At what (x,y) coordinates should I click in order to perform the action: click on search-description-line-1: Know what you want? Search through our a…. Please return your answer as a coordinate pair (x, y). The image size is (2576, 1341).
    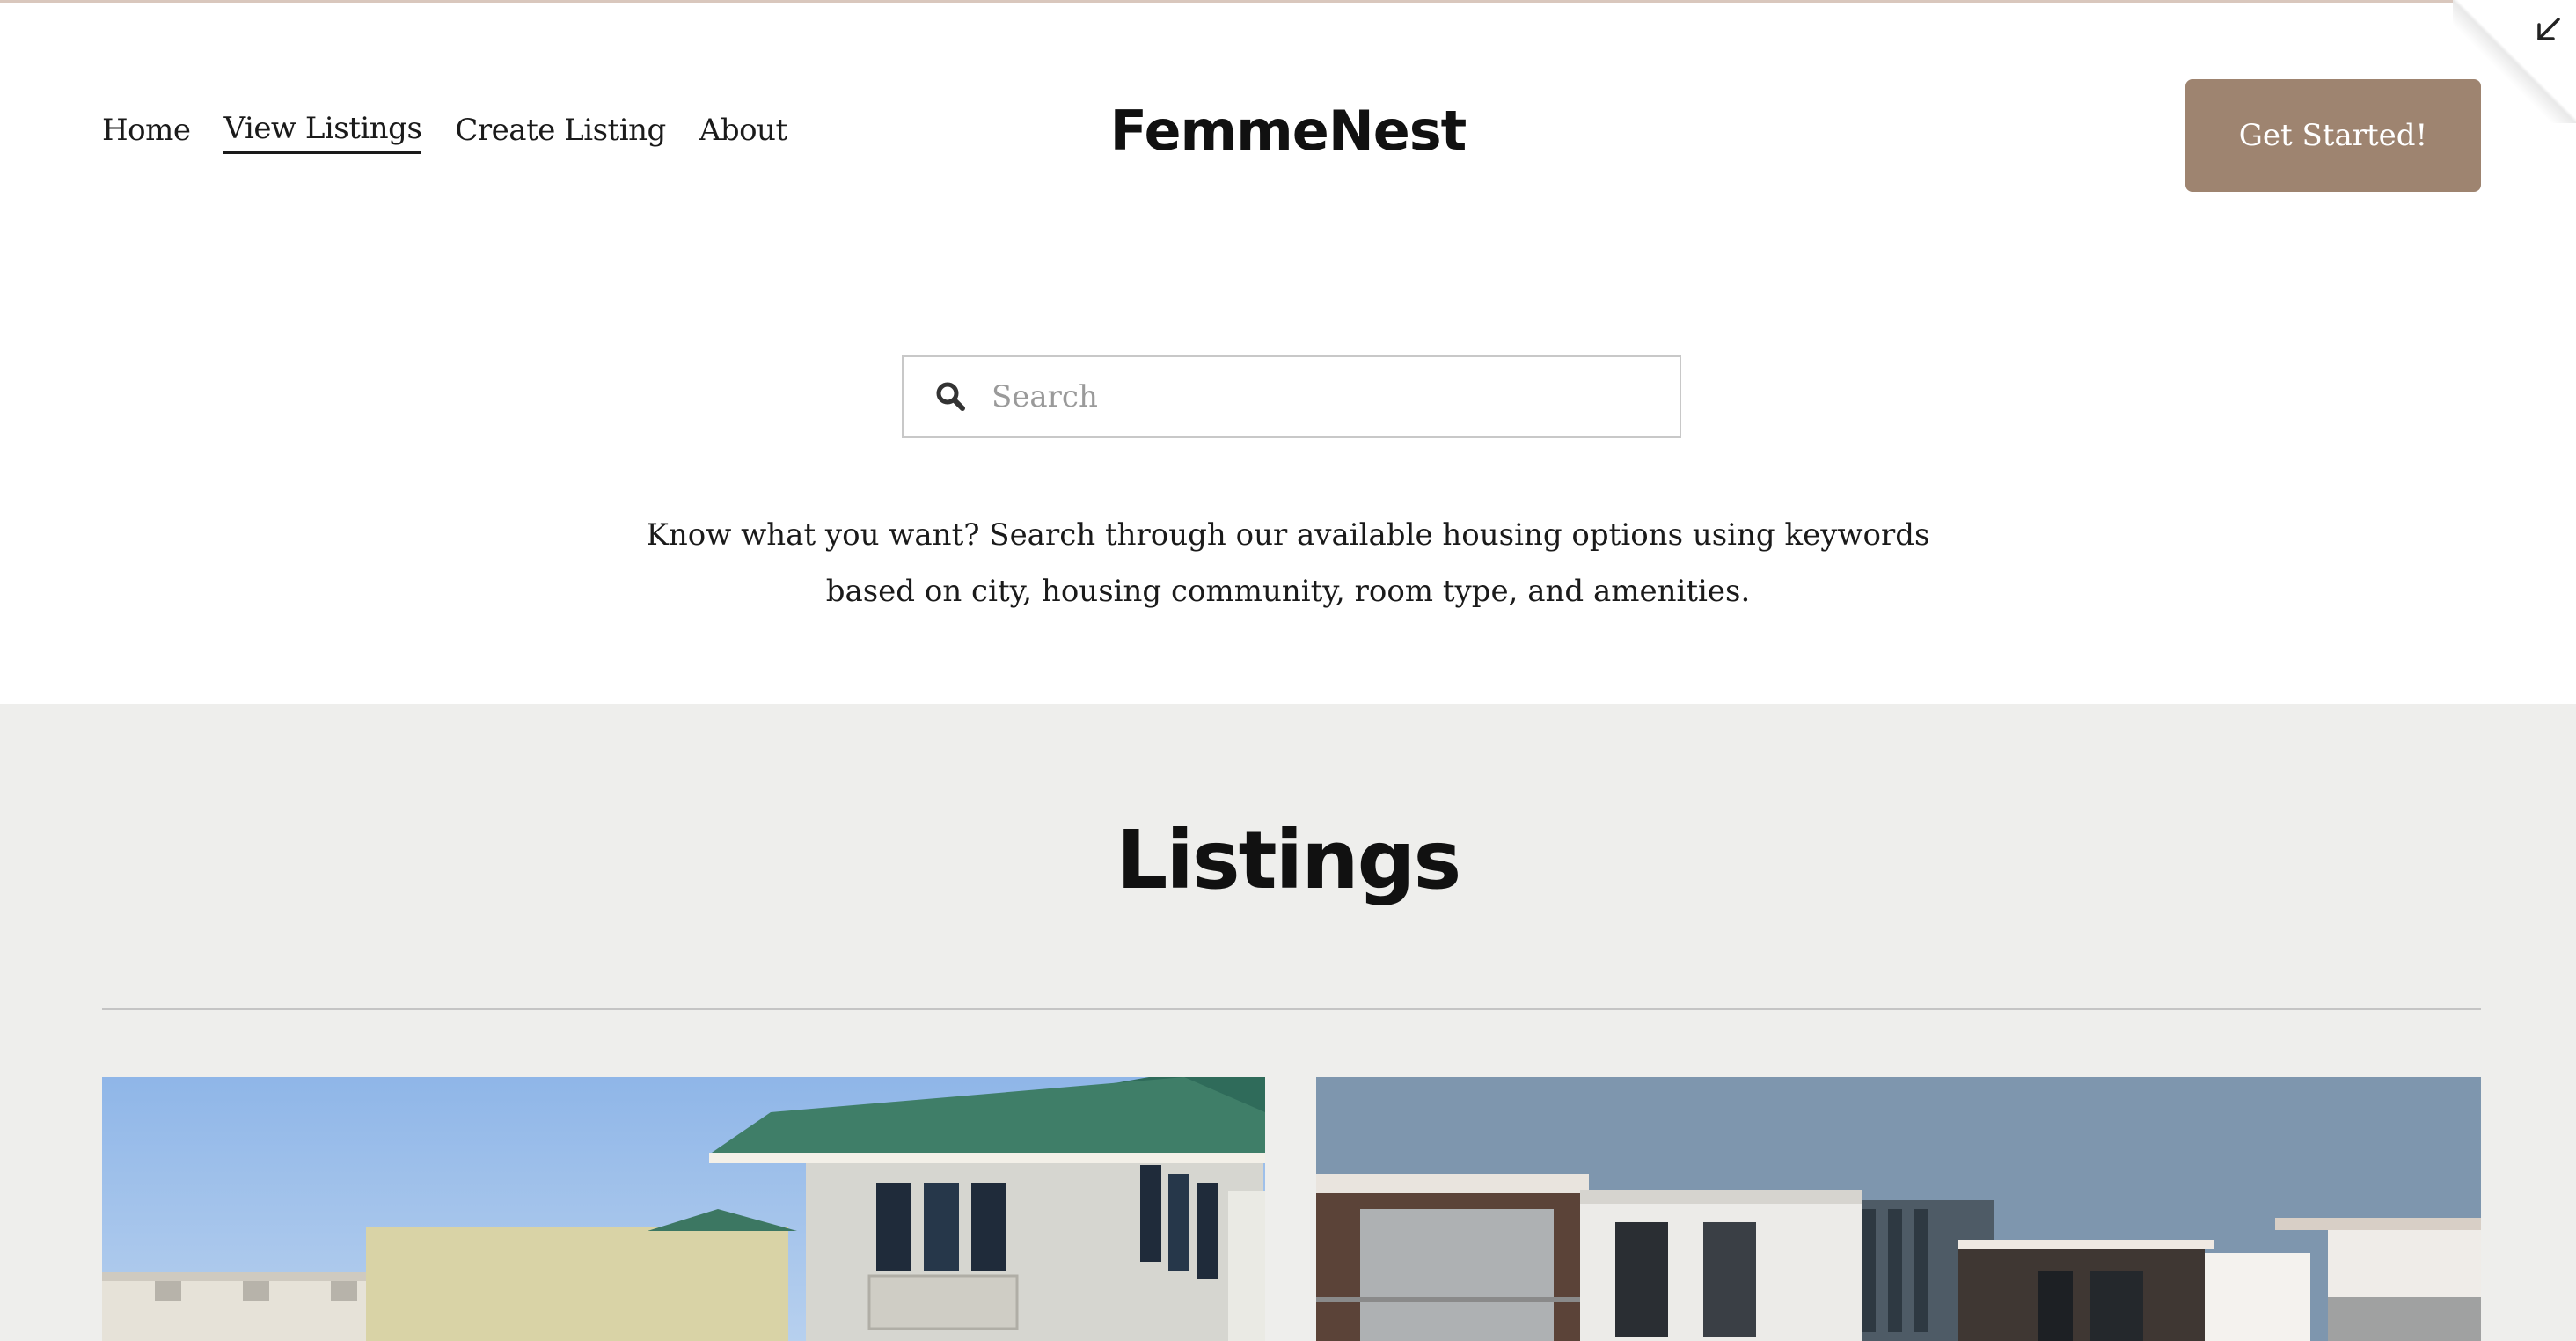
    Looking at the image, I should click on (1288, 535).